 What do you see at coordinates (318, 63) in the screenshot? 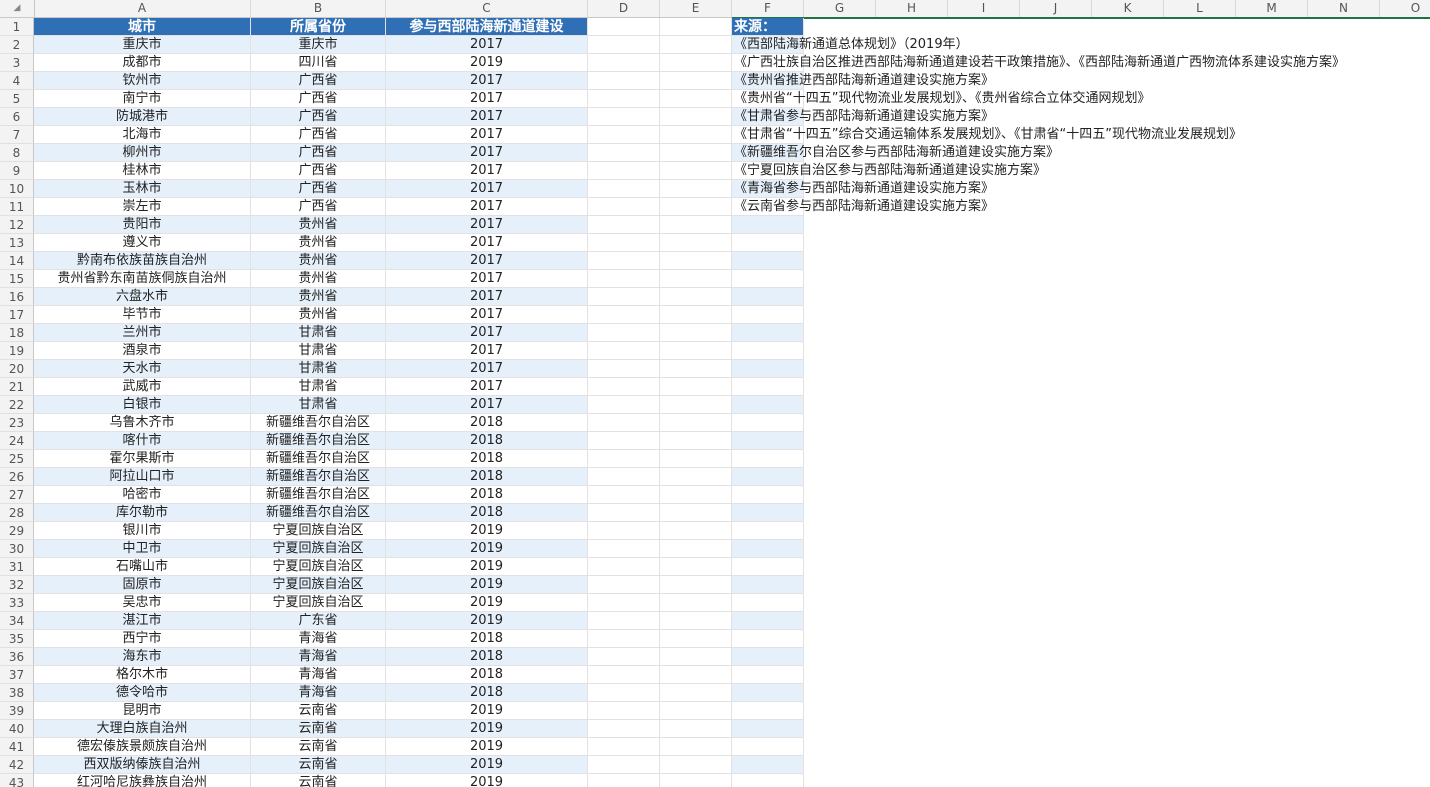
I see `cell-province: 四川省` at bounding box center [318, 63].